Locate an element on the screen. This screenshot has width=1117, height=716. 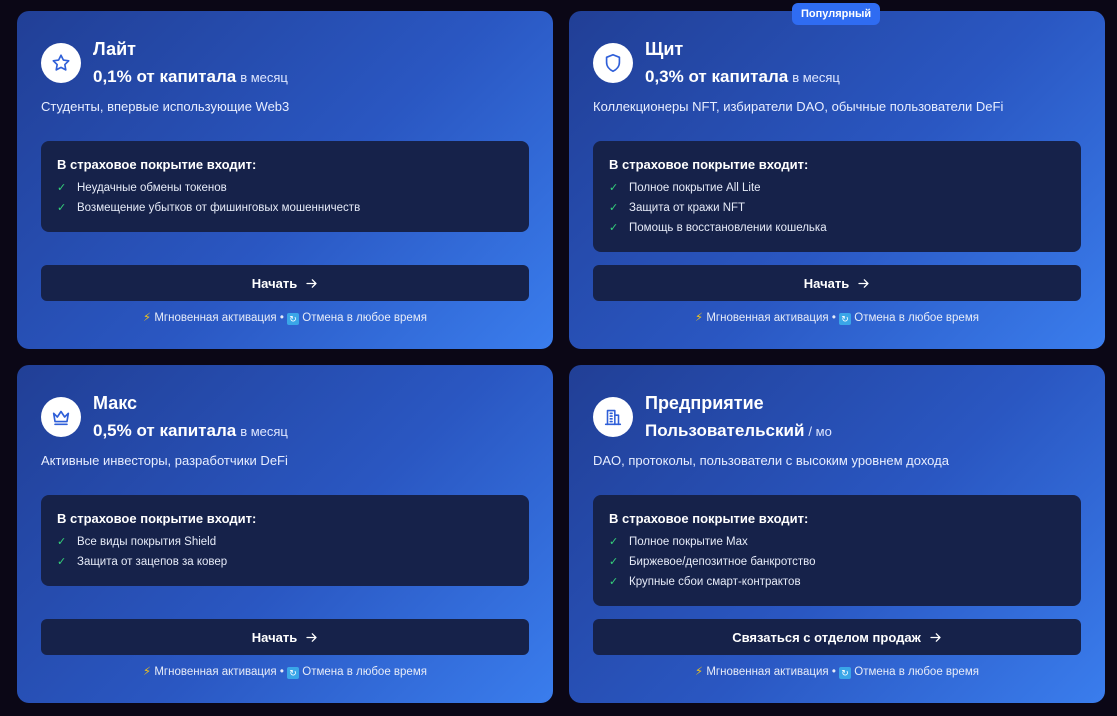
price-row: Пользовательский / мо is located at coordinates (738, 431).